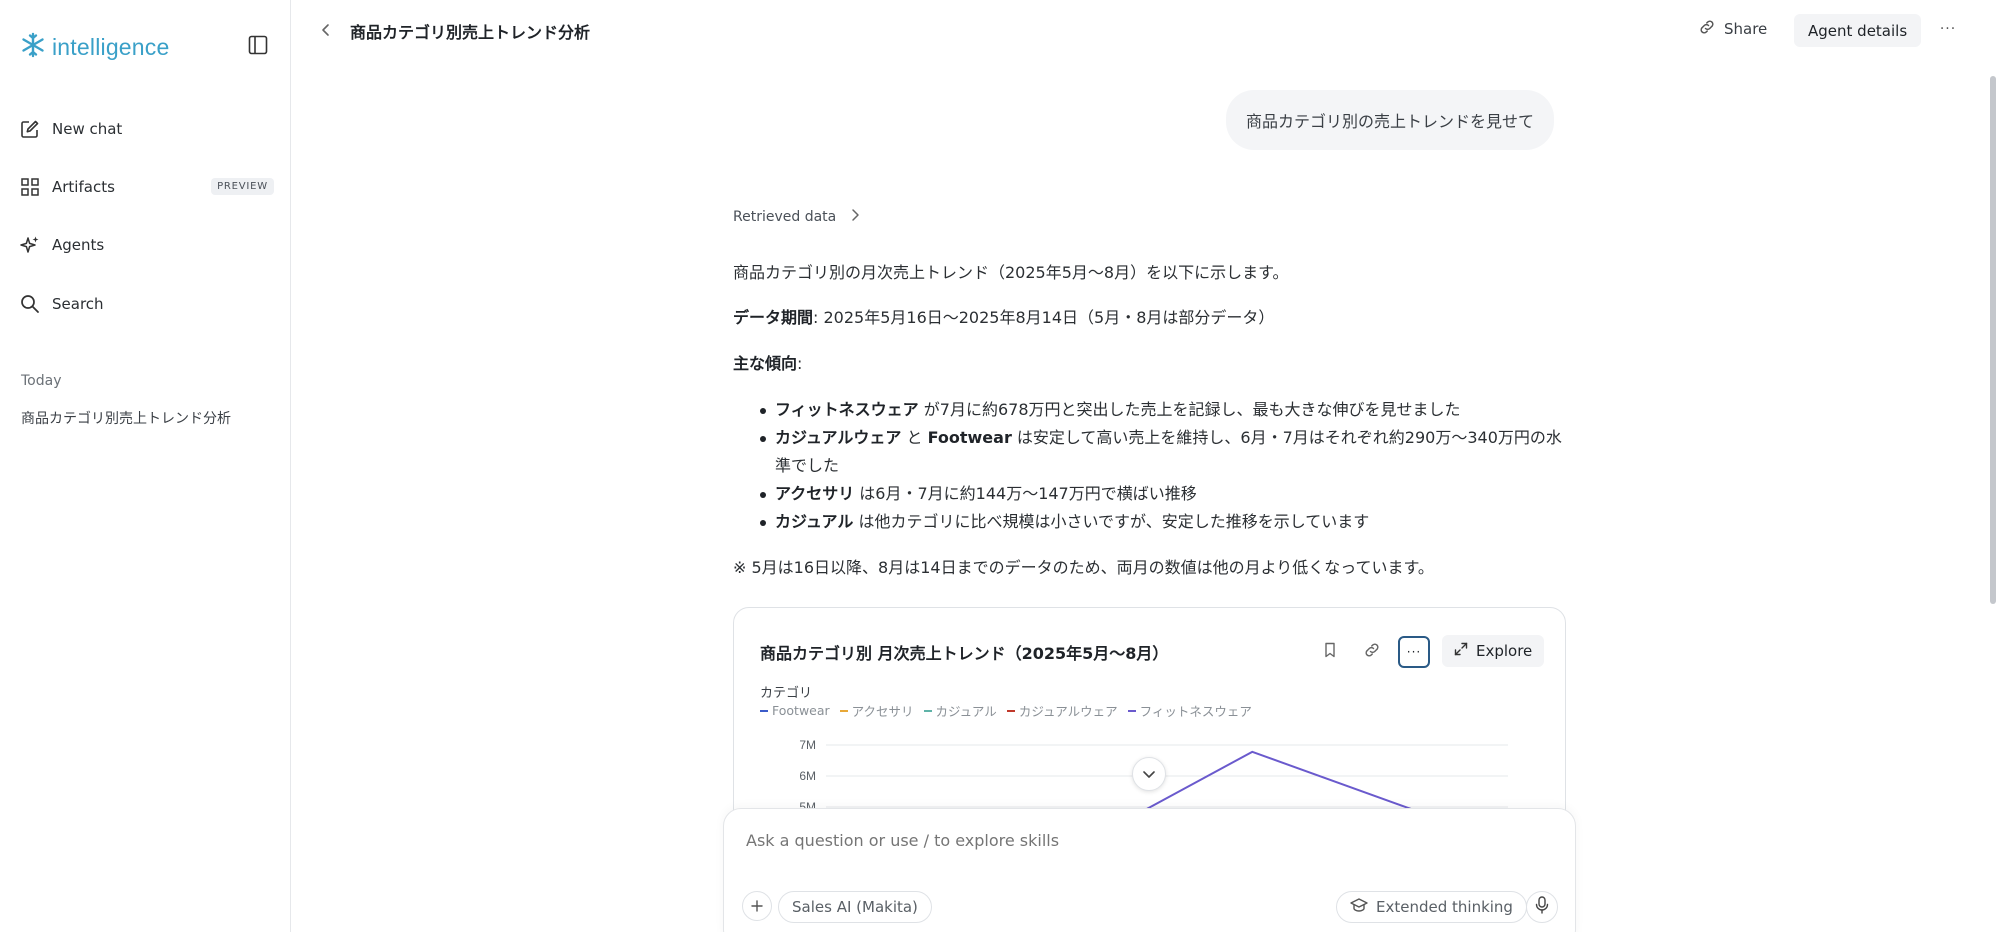 The height and width of the screenshot is (932, 2000). I want to click on extended-thinking-toggle: Extended thinking, so click(1431, 907).